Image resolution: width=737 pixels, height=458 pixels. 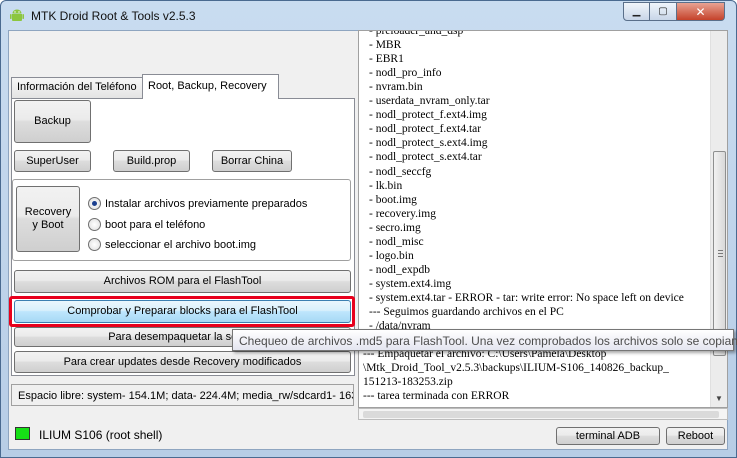 I want to click on minimize-icon: ▁, so click(x=636, y=11).